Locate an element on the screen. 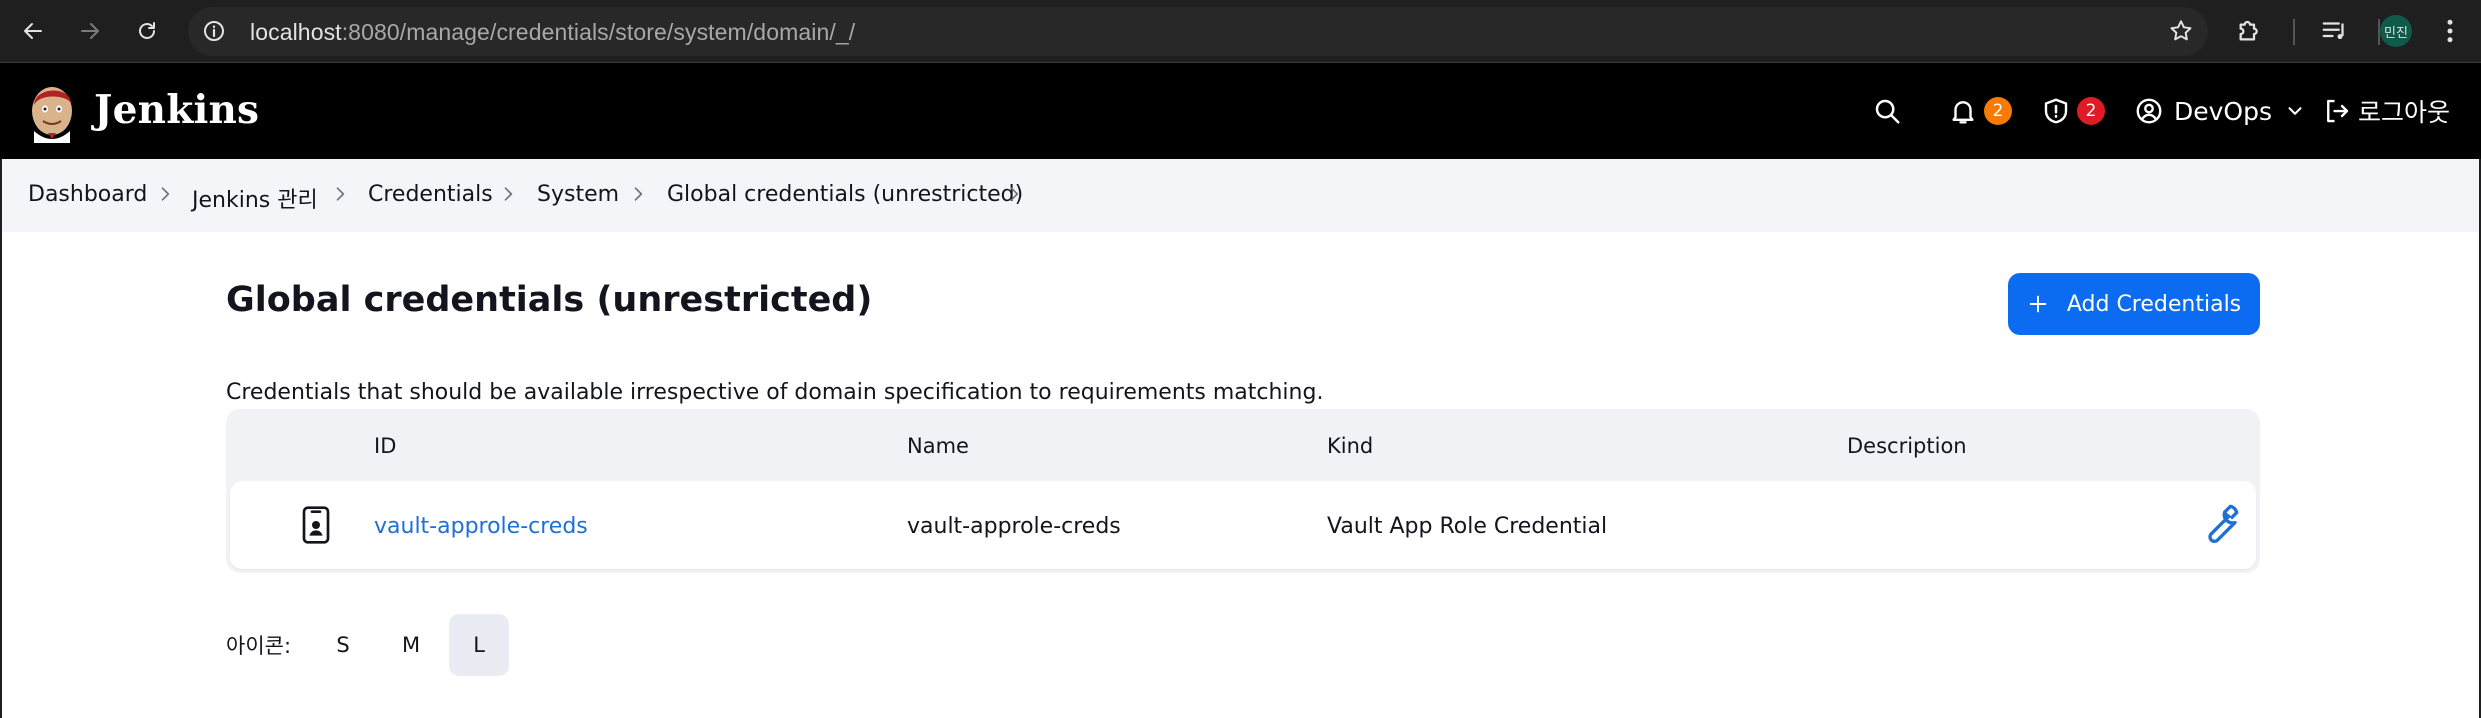  media-controls-icon is located at coordinates (2335, 31).